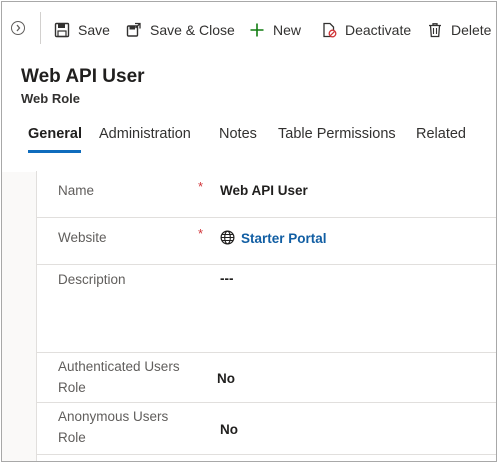 The height and width of the screenshot is (465, 500). Describe the element at coordinates (83, 76) in the screenshot. I see `page-title: Web API User` at that location.